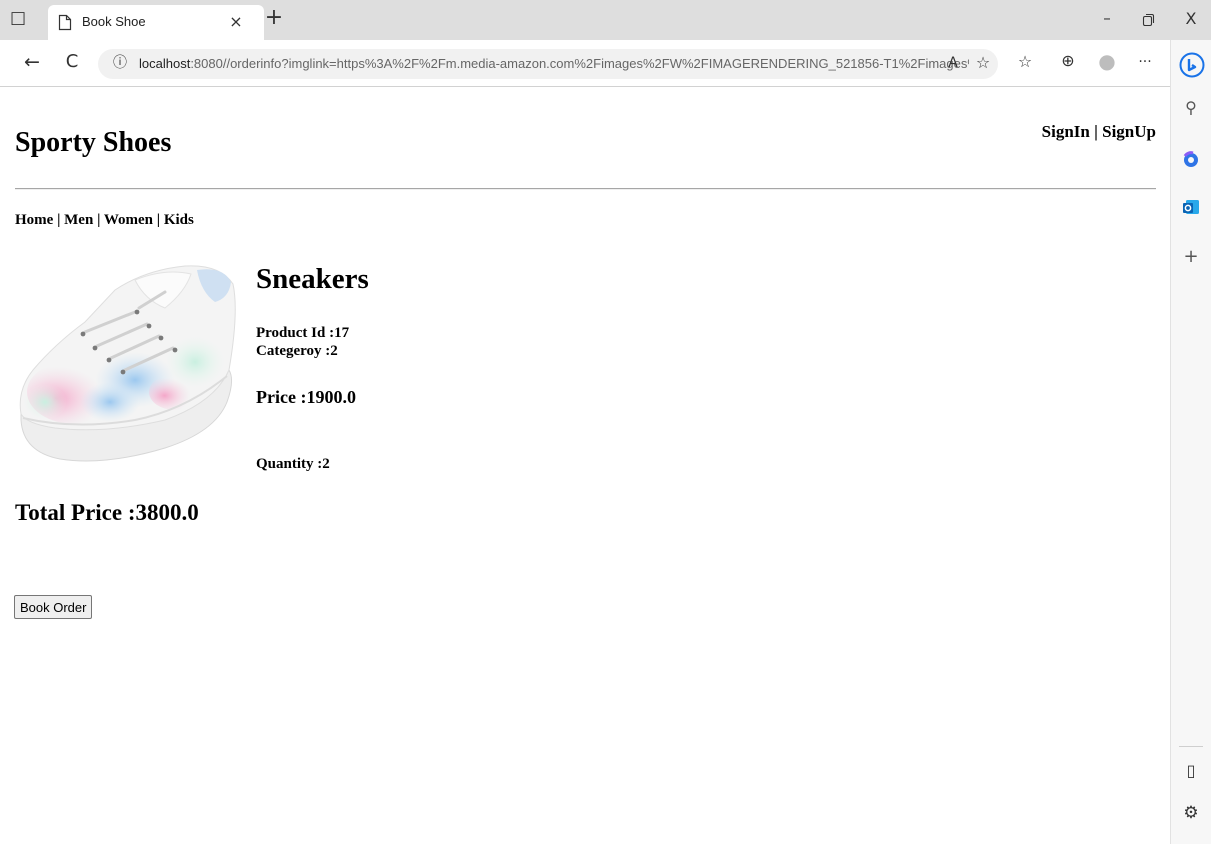  Describe the element at coordinates (128, 220) in the screenshot. I see `nav-women-link: Women` at that location.